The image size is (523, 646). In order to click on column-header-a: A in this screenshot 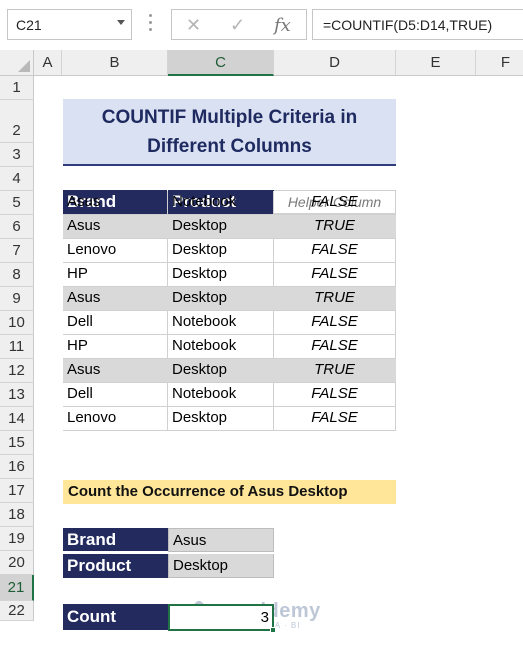, I will do `click(48, 63)`.